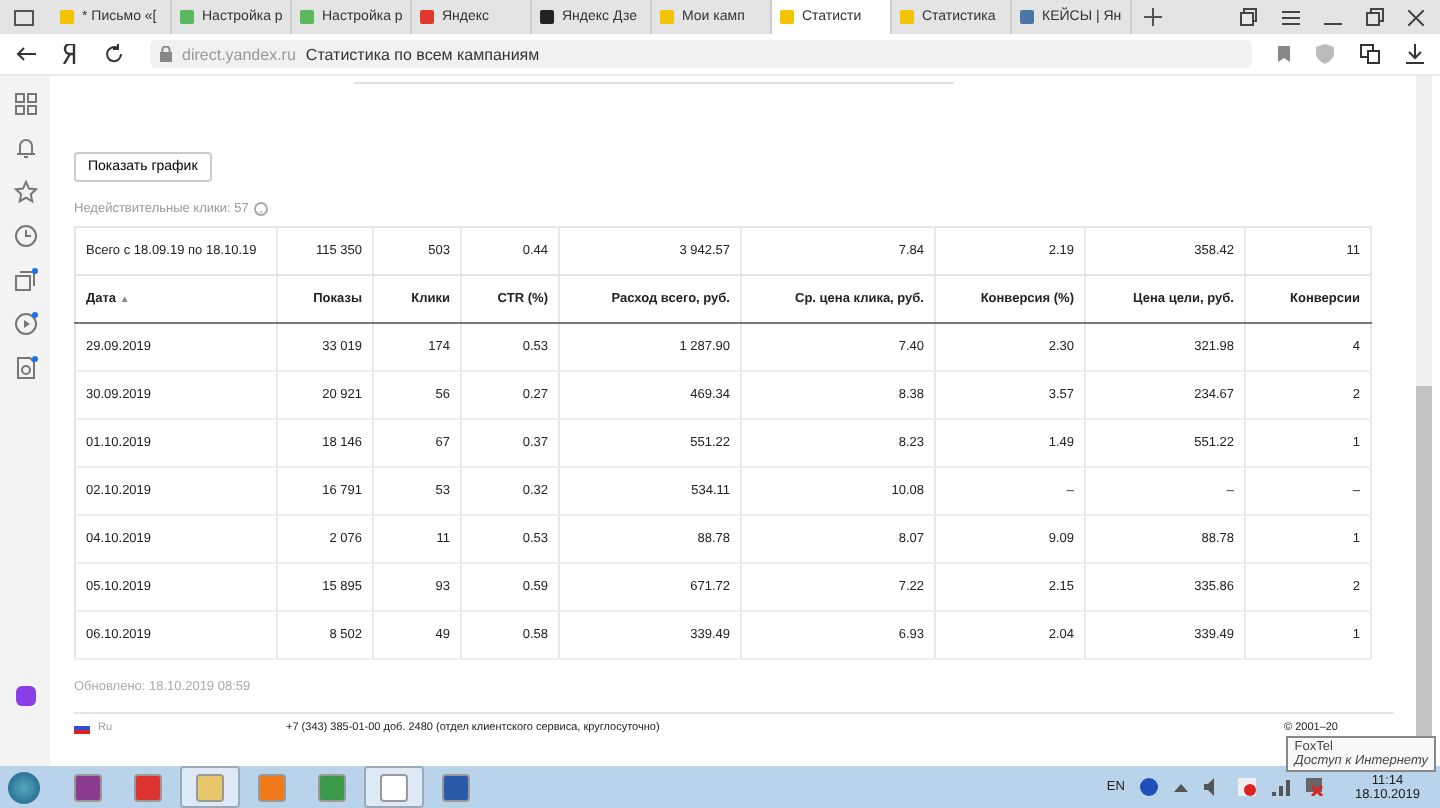 The width and height of the screenshot is (1440, 808). What do you see at coordinates (1375, 17) in the screenshot?
I see `restore-icon` at bounding box center [1375, 17].